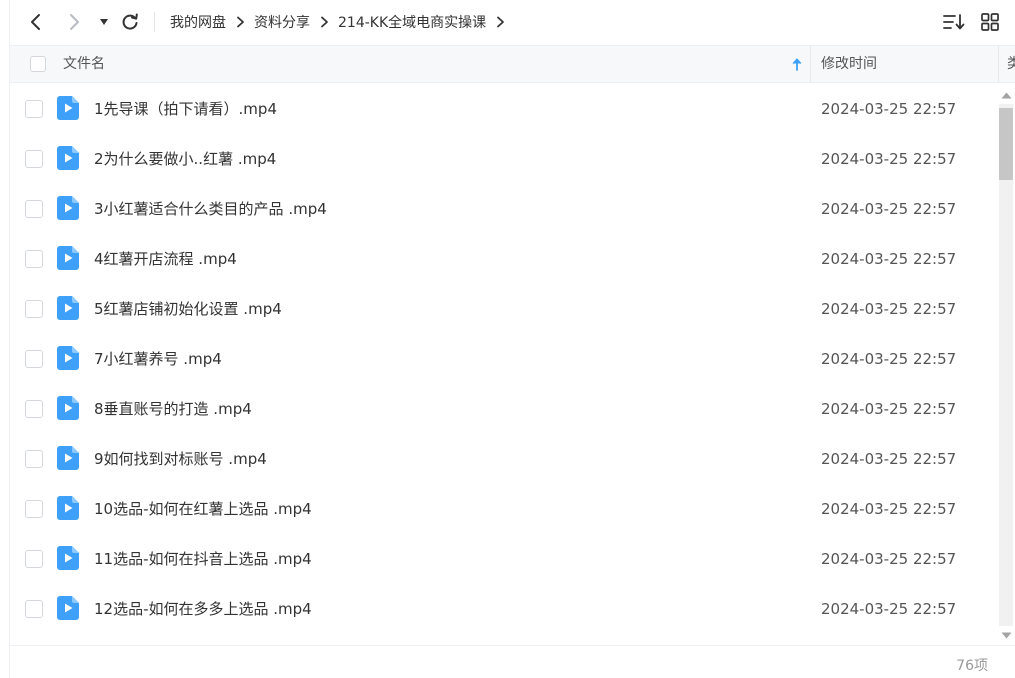 Image resolution: width=1015 pixels, height=678 pixels. Describe the element at coordinates (185, 109) in the screenshot. I see `file-name: 1先导课（拍下请看）.mp4` at that location.